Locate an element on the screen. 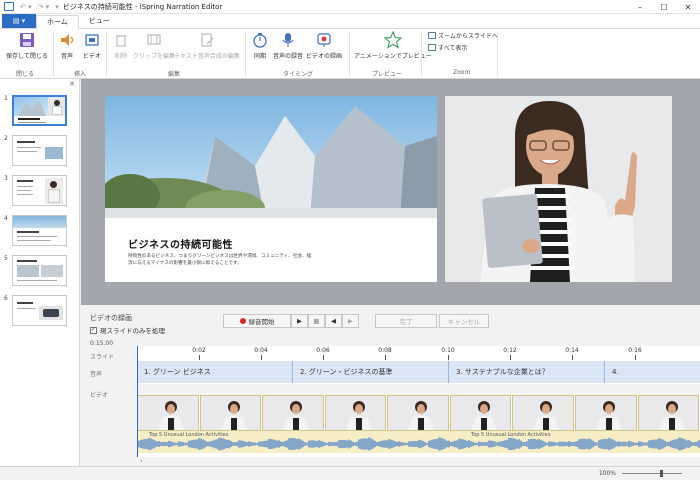 The height and width of the screenshot is (480, 700). tts-edit-button: テキスト音声合成の編集 is located at coordinates (207, 45).